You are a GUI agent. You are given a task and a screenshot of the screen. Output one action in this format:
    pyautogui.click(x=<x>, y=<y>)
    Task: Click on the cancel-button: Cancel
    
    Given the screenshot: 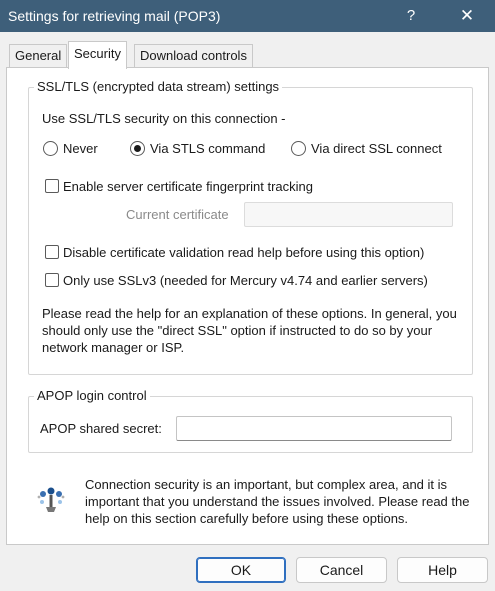 What is the action you would take?
    pyautogui.click(x=341, y=570)
    